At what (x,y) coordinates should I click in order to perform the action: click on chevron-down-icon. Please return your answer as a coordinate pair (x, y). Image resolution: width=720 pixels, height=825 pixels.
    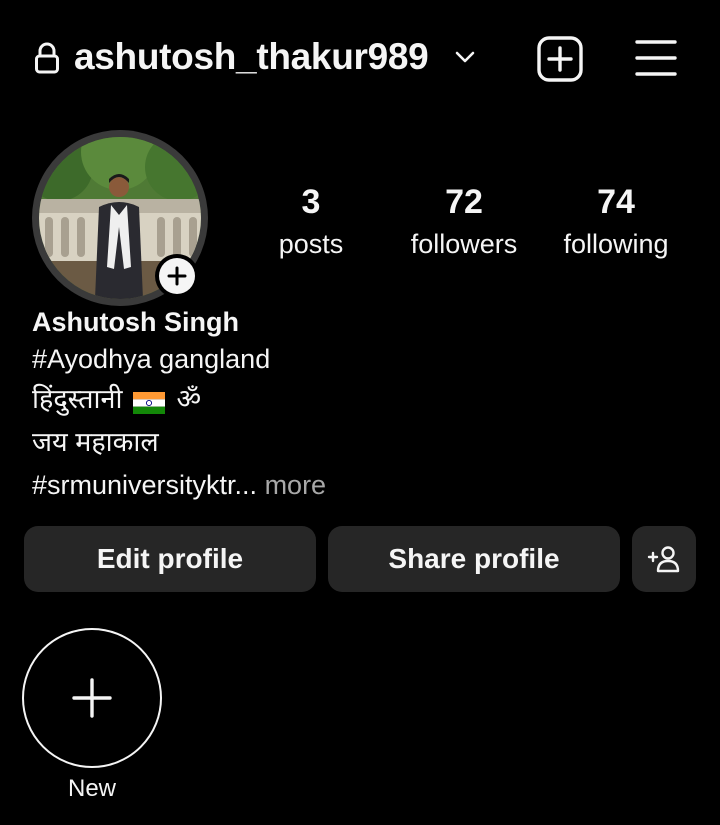
    Looking at the image, I should click on (465, 57).